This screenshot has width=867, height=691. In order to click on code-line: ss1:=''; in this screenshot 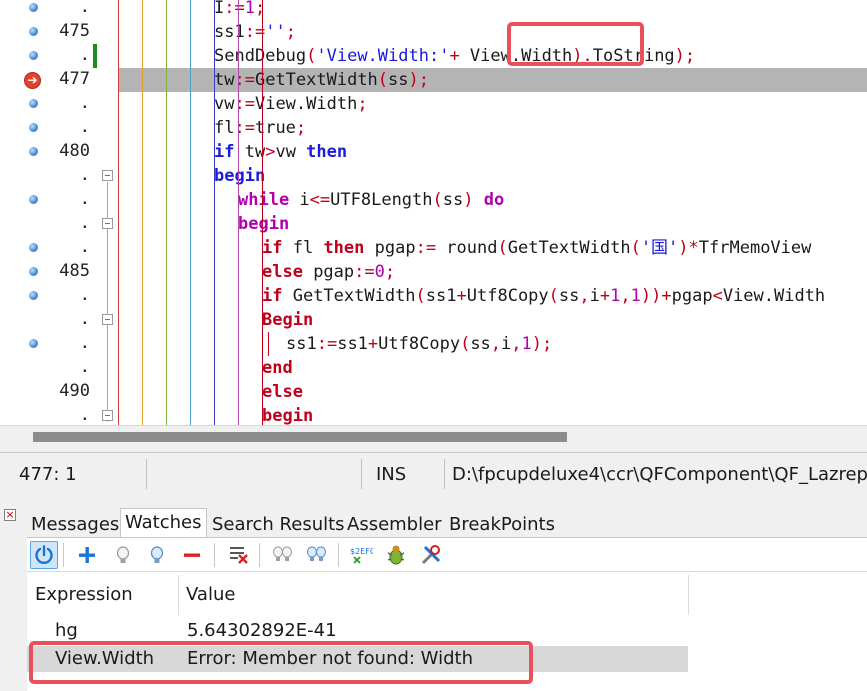, I will do `click(492, 32)`.